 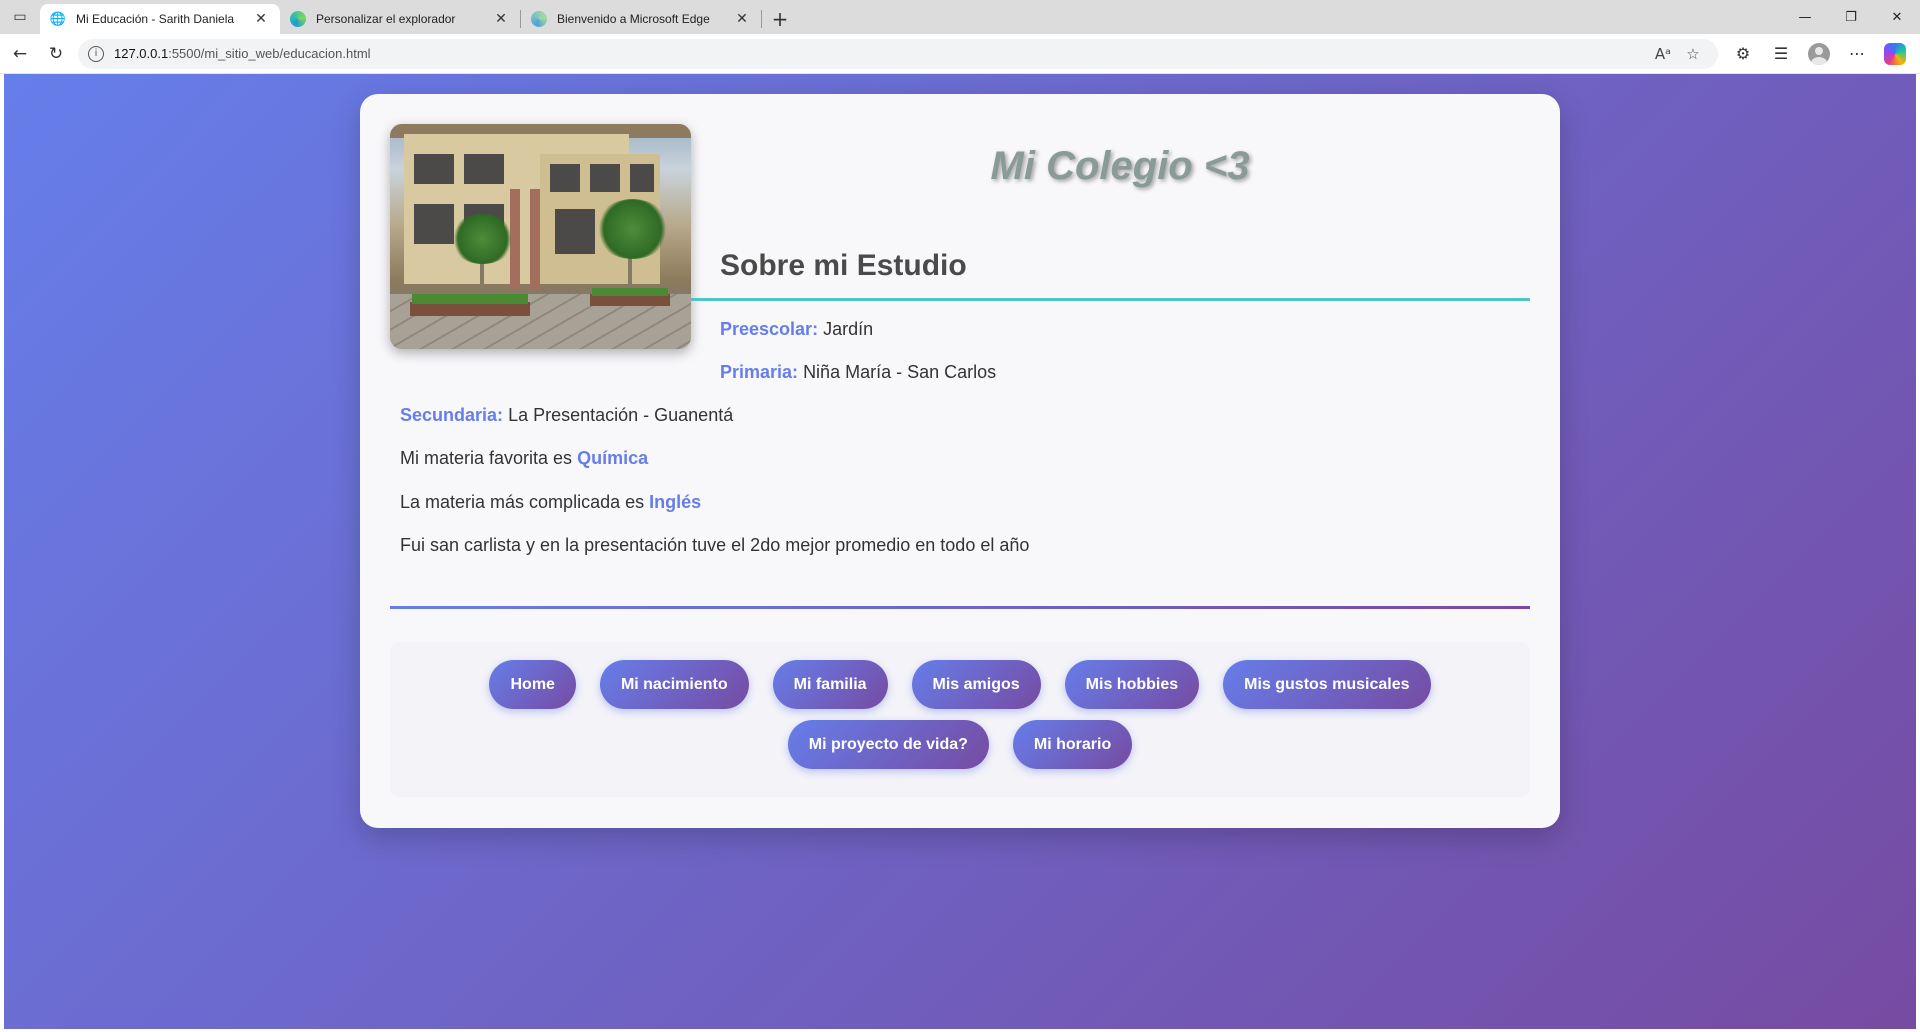 I want to click on secundaria-label: Secundaria:, so click(x=452, y=415).